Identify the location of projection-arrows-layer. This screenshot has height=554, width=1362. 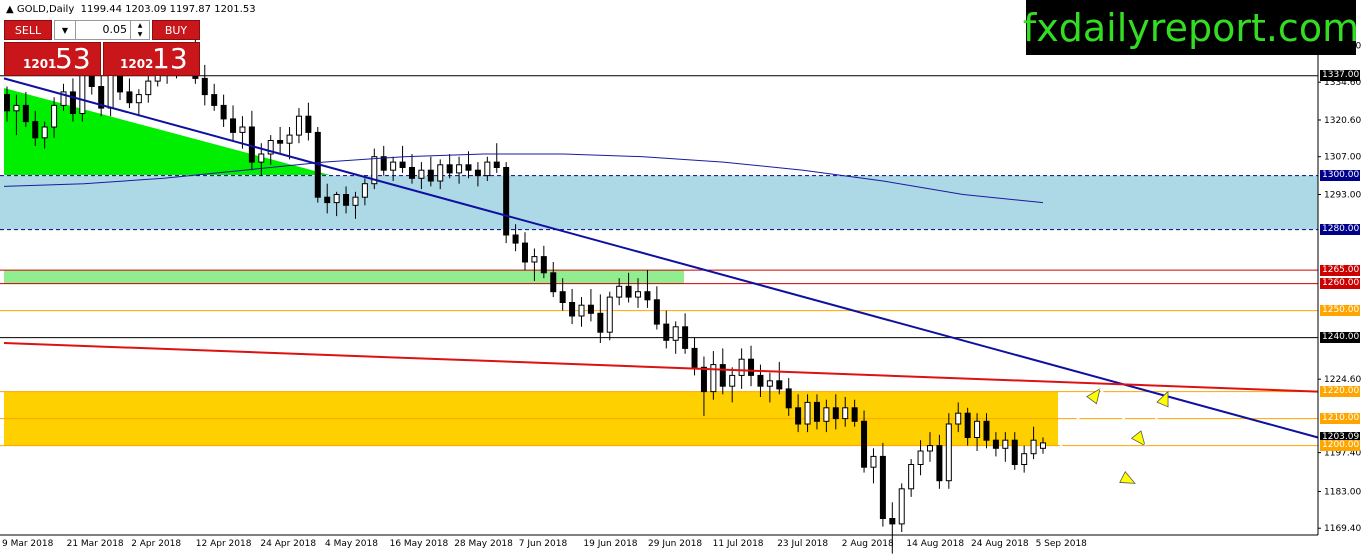
(1114, 436).